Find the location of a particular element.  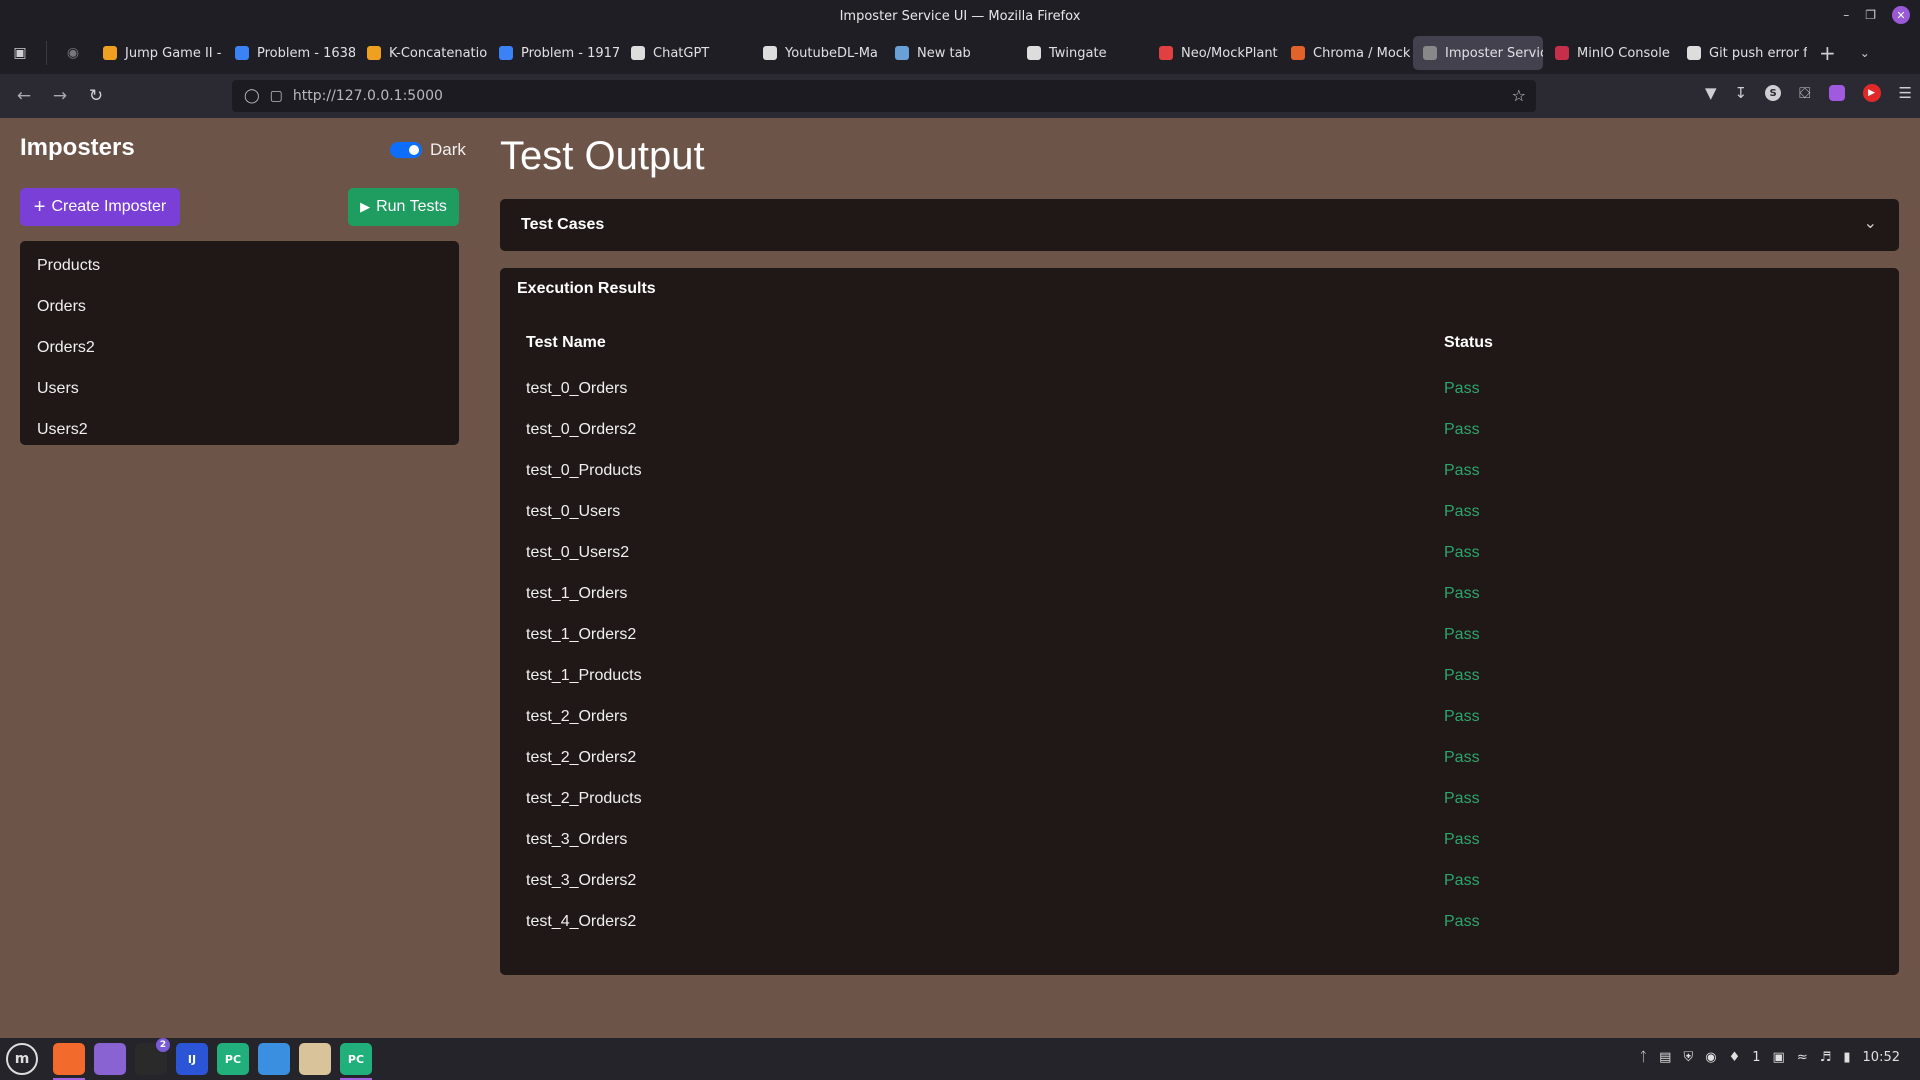

sidebar-title: Imposters is located at coordinates (77, 147).